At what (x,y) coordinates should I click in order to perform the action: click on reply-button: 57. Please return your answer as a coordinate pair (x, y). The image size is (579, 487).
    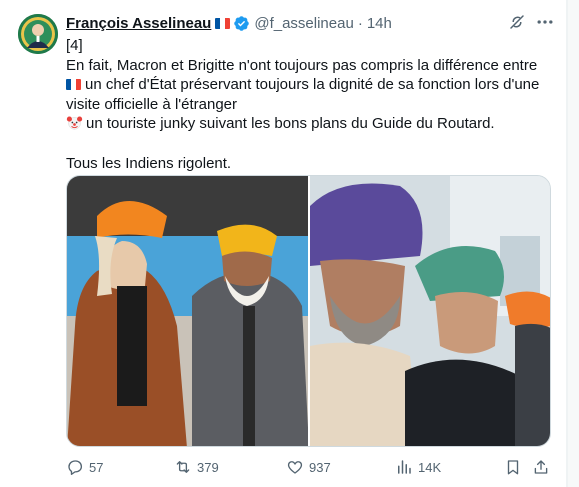
    Looking at the image, I should click on (84, 467).